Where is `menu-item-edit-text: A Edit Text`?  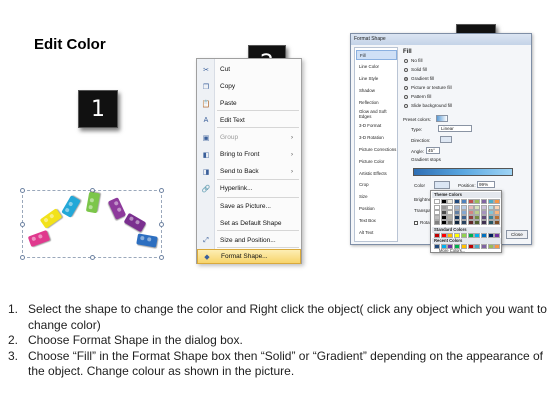
menu-item-edit-text: A Edit Text is located at coordinates (249, 120).